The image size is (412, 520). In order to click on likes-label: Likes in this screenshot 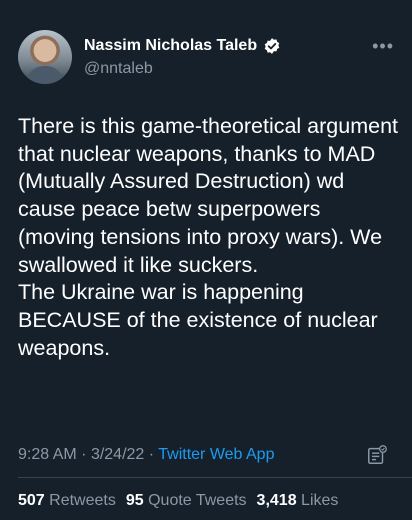, I will do `click(320, 500)`.